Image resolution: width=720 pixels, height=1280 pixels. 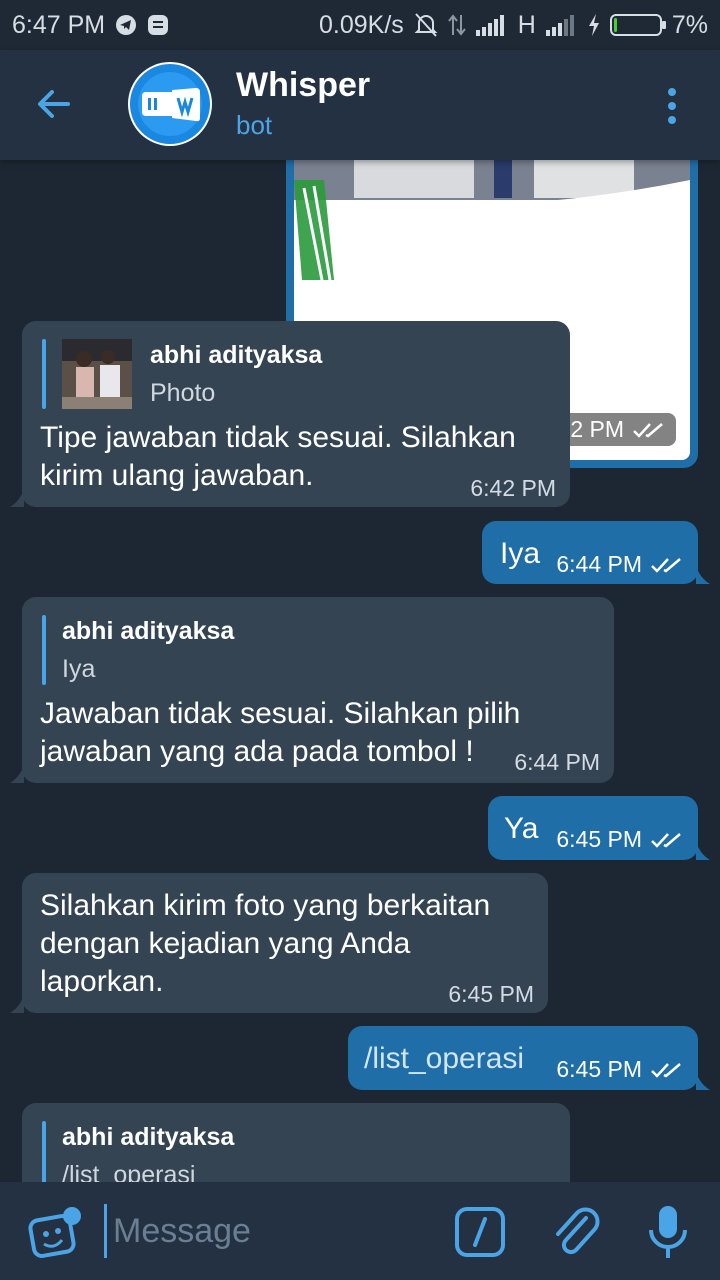 I want to click on battery-level, so click(x=615, y=25).